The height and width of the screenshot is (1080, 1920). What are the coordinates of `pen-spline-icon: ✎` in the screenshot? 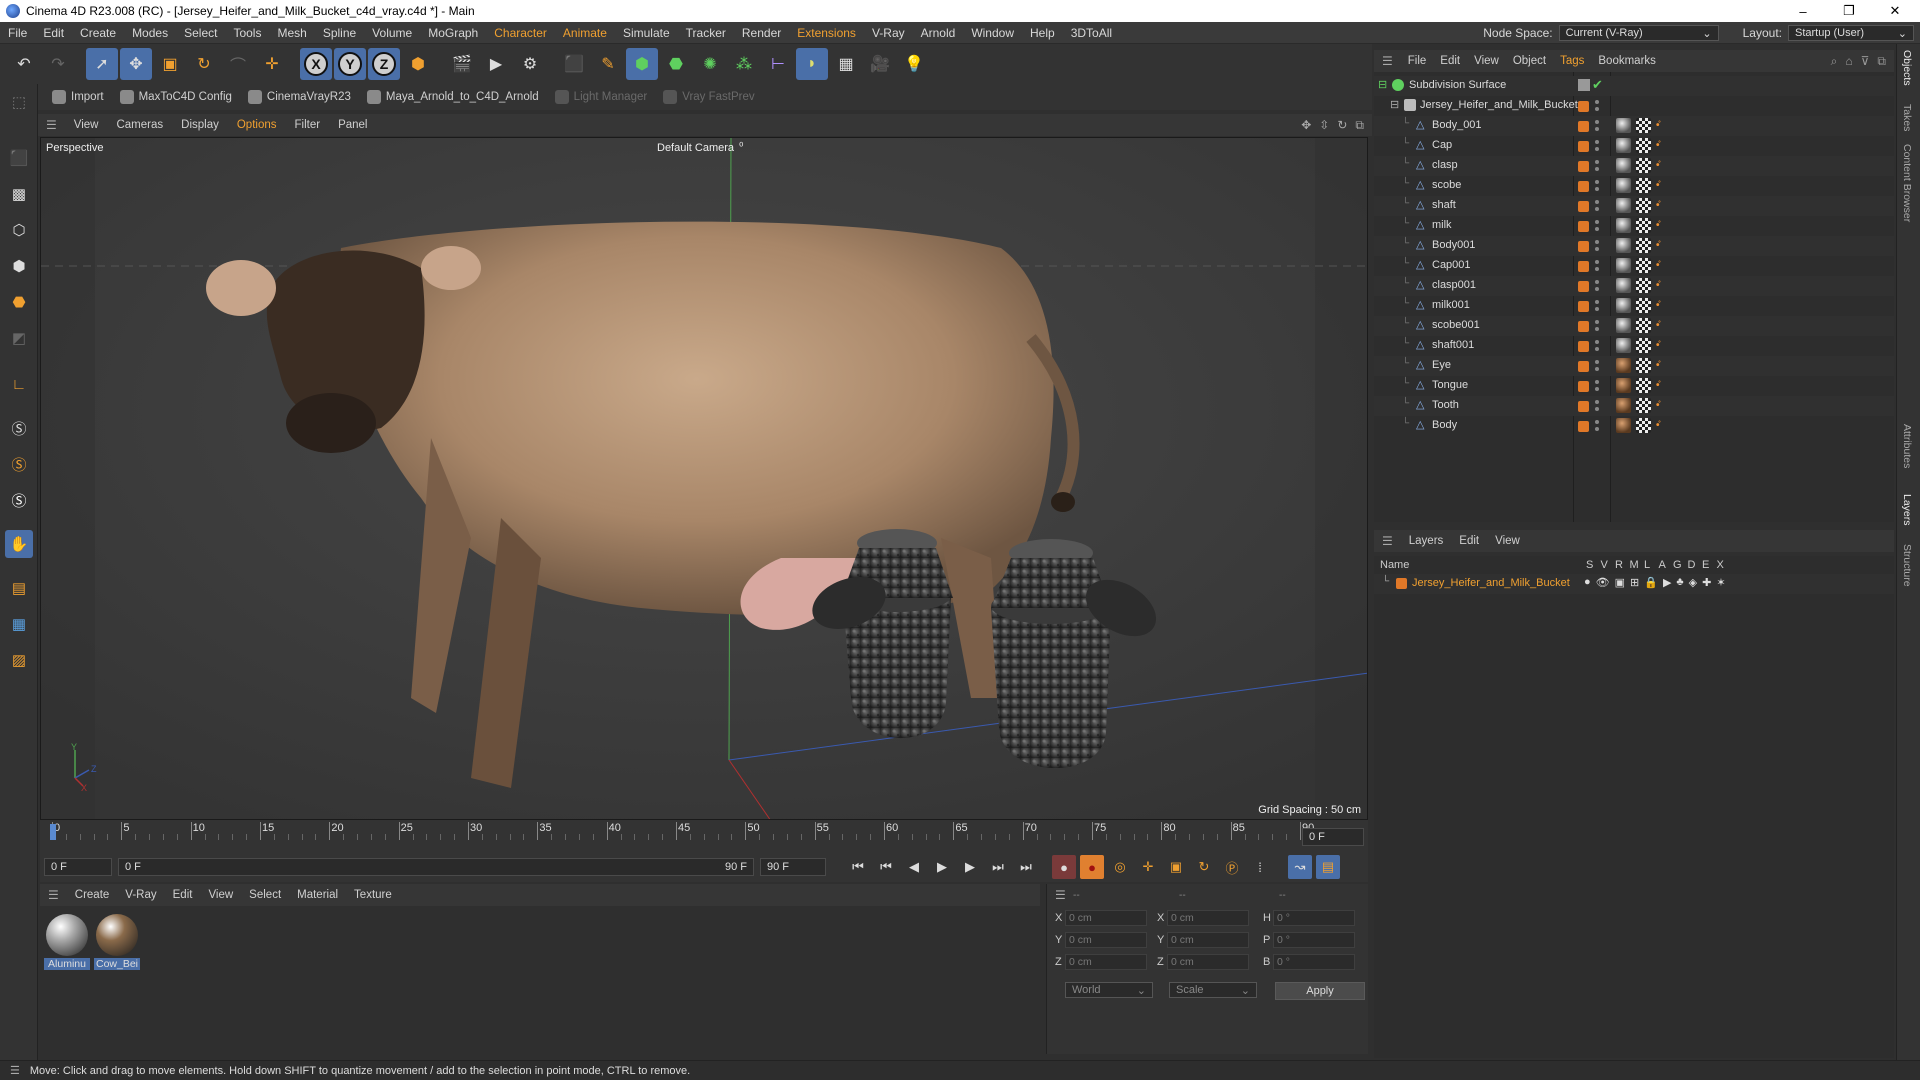 It's located at (608, 64).